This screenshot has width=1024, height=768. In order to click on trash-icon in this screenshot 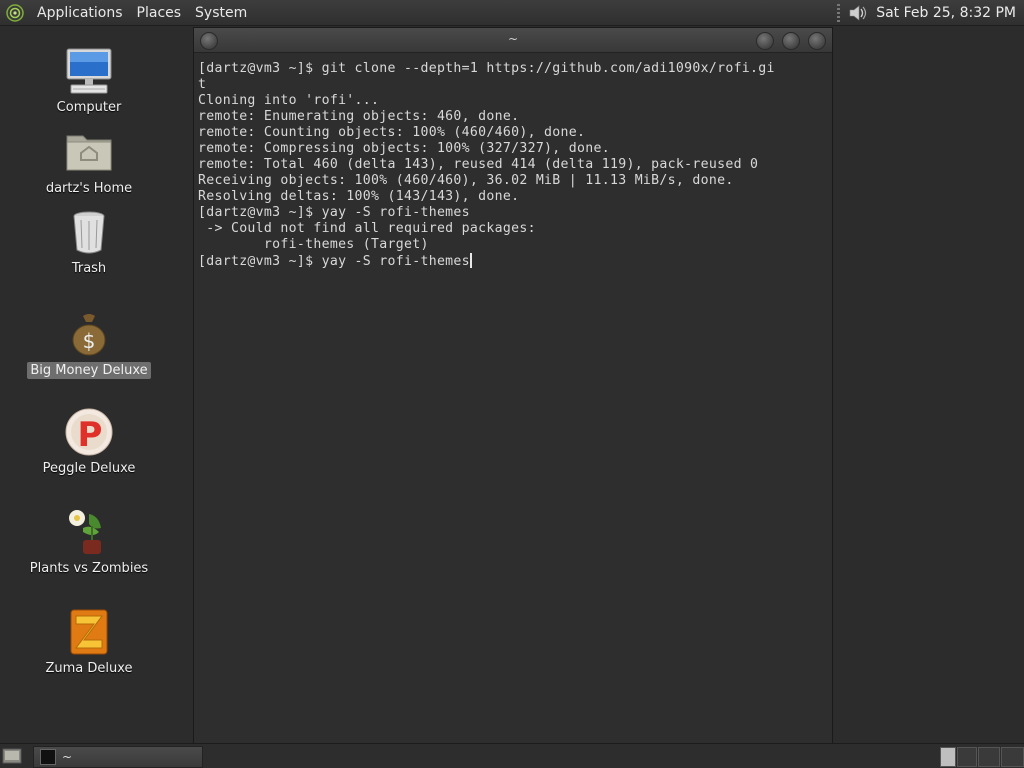, I will do `click(89, 232)`.